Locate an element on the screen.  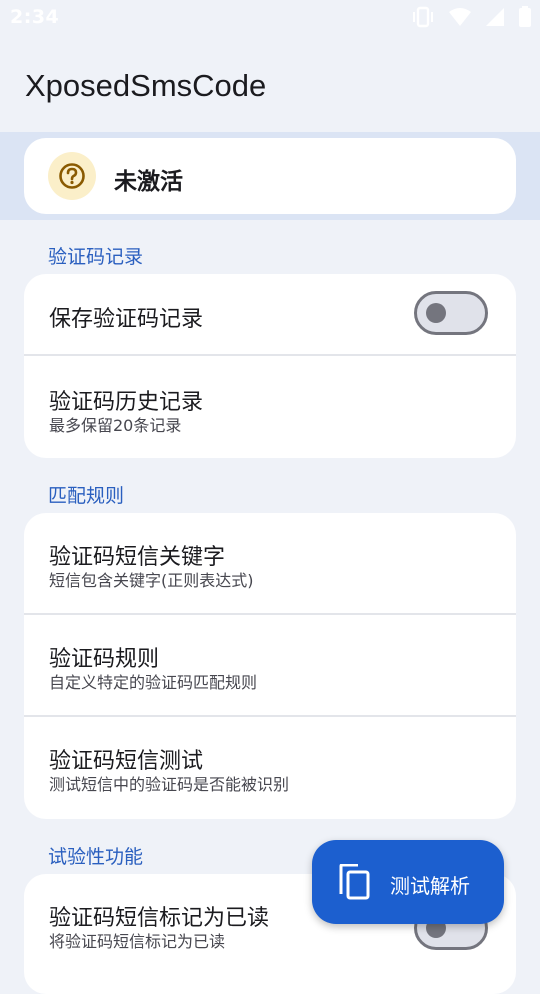
question-circle-icon is located at coordinates (72, 176).